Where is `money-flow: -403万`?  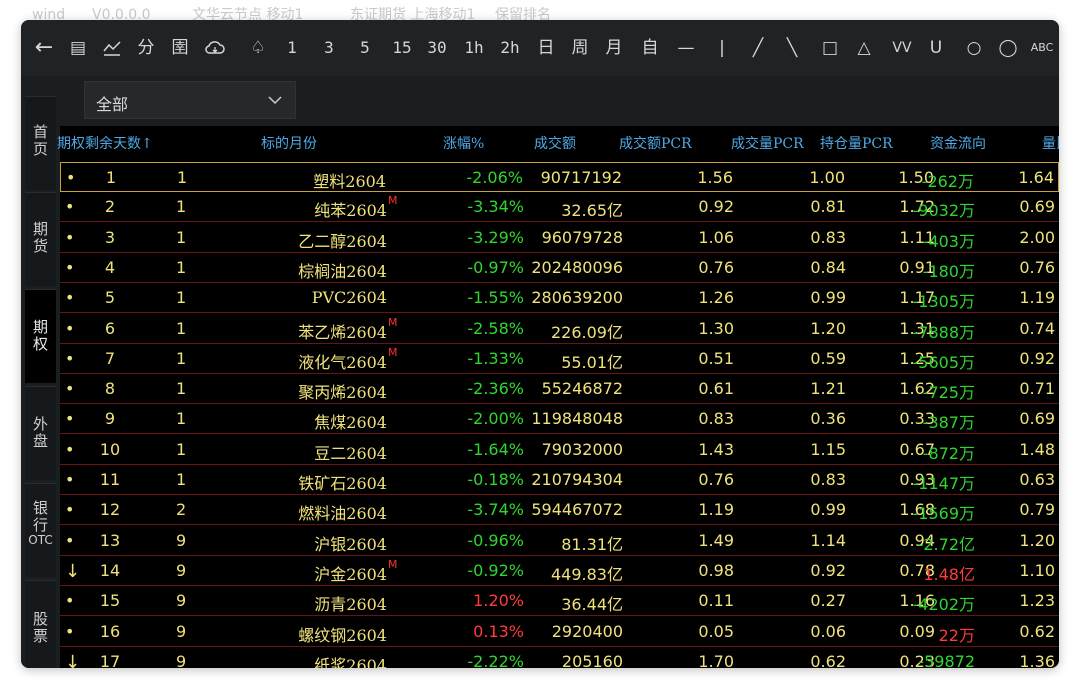 money-flow: -403万 is located at coordinates (948, 241).